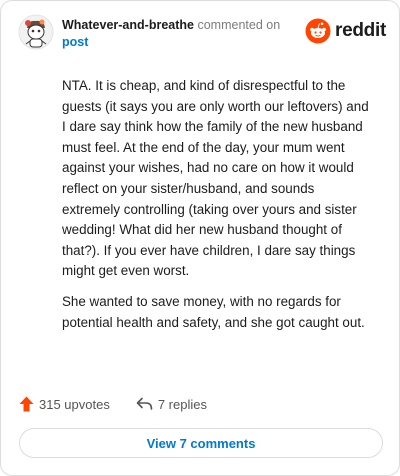 The width and height of the screenshot is (400, 476). I want to click on reddit-icon, so click(318, 31).